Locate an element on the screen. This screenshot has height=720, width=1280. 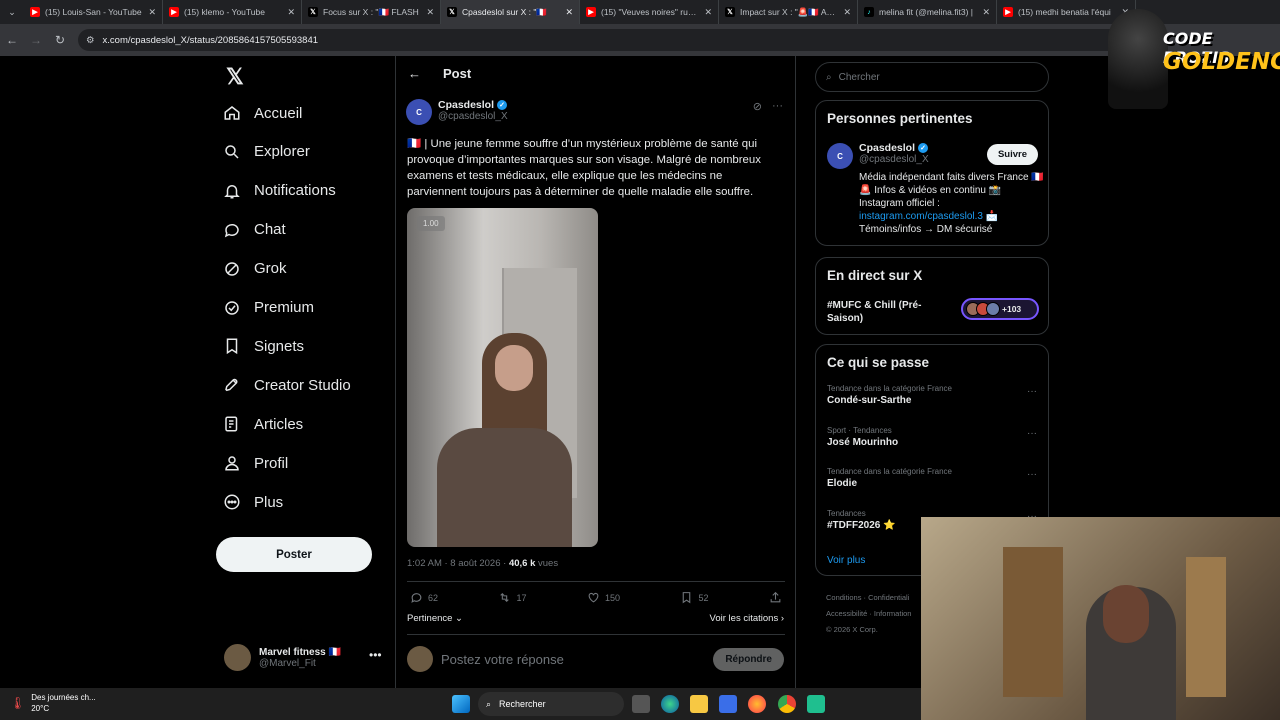
post-video: 1.00 is located at coordinates (502, 377).